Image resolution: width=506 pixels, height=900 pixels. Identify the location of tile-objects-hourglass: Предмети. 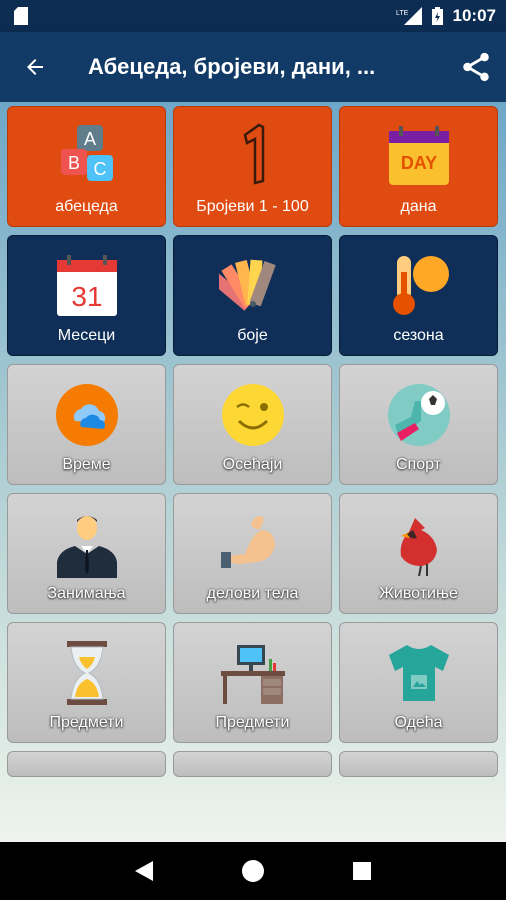
(86, 682).